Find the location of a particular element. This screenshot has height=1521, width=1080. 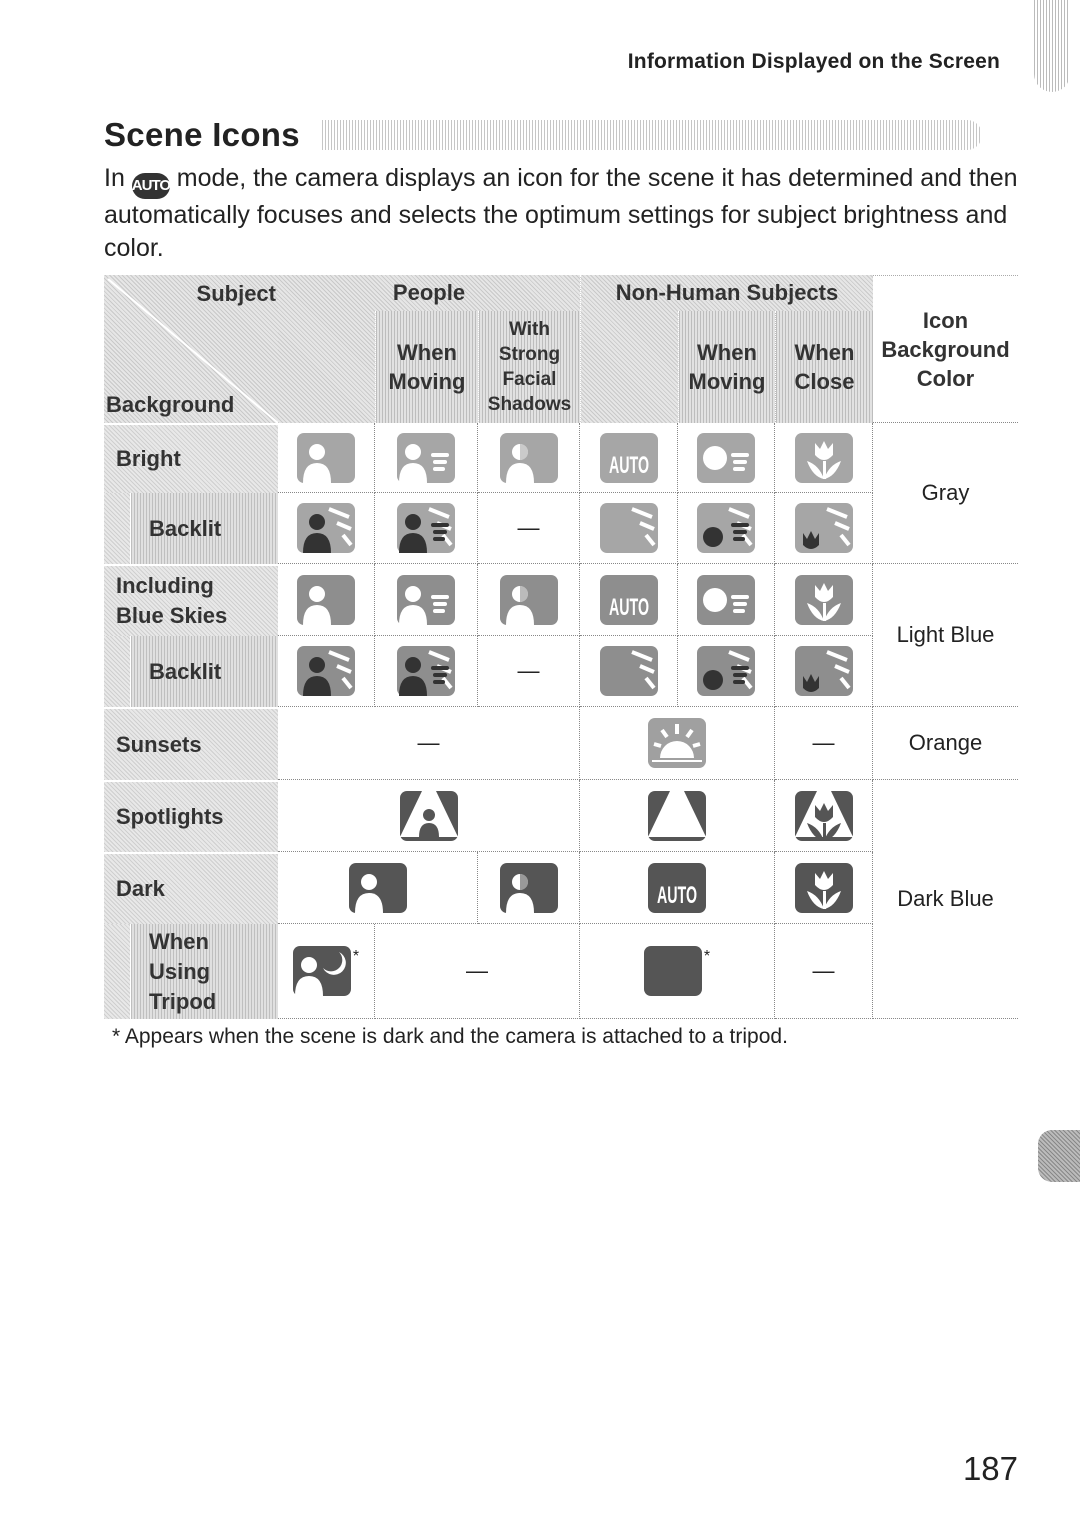

spotlight-portrait-icon is located at coordinates (428, 815).